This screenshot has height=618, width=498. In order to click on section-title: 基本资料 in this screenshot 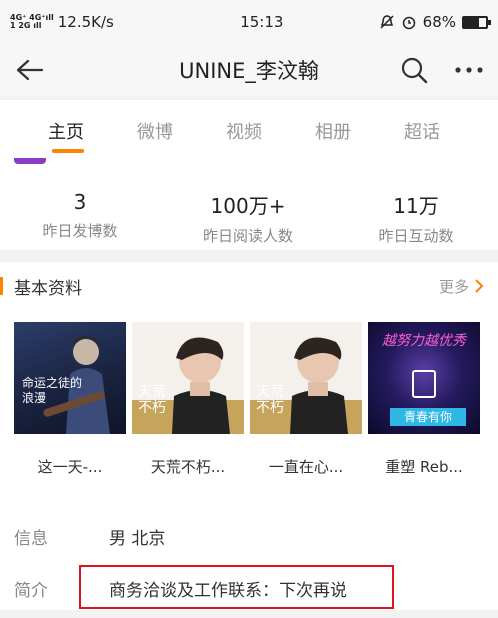, I will do `click(41, 286)`.